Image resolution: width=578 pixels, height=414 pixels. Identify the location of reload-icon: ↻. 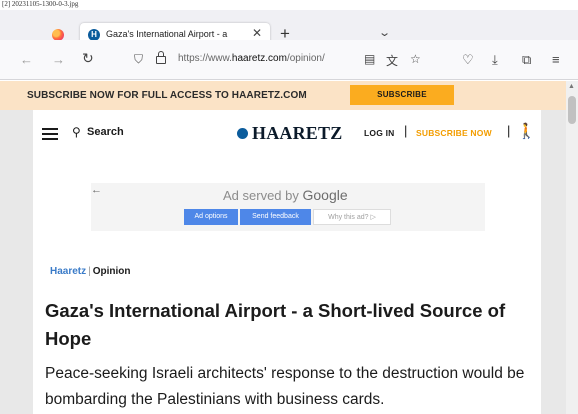
(88, 58).